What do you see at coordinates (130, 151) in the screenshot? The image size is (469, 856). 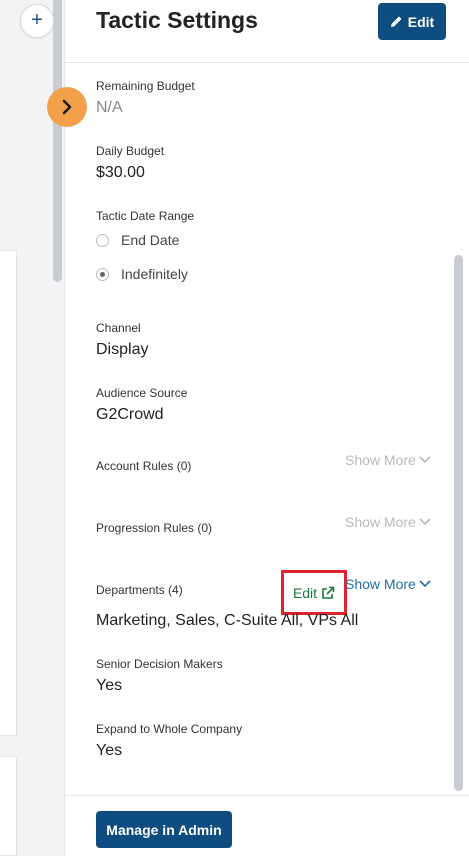 I see `daily-budget-label: Daily Budget` at bounding box center [130, 151].